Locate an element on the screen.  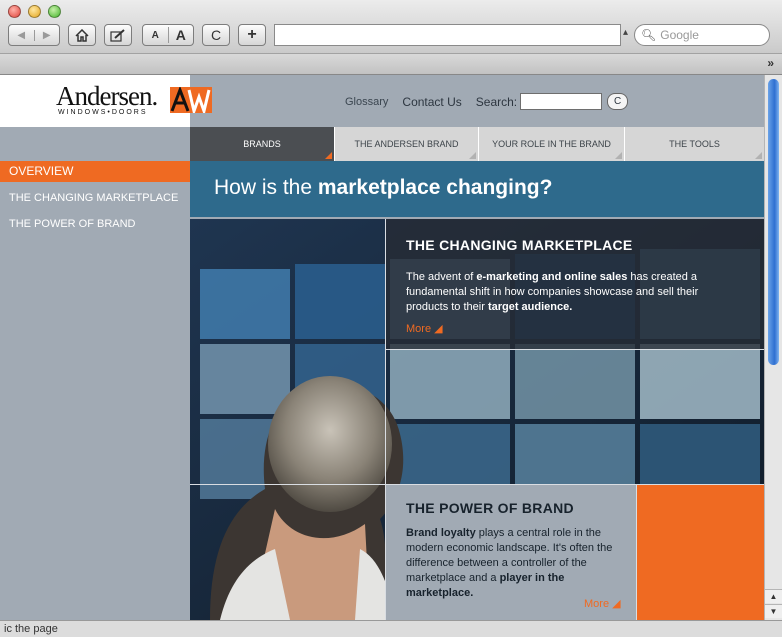
bookmark-button is located at coordinates (118, 35).